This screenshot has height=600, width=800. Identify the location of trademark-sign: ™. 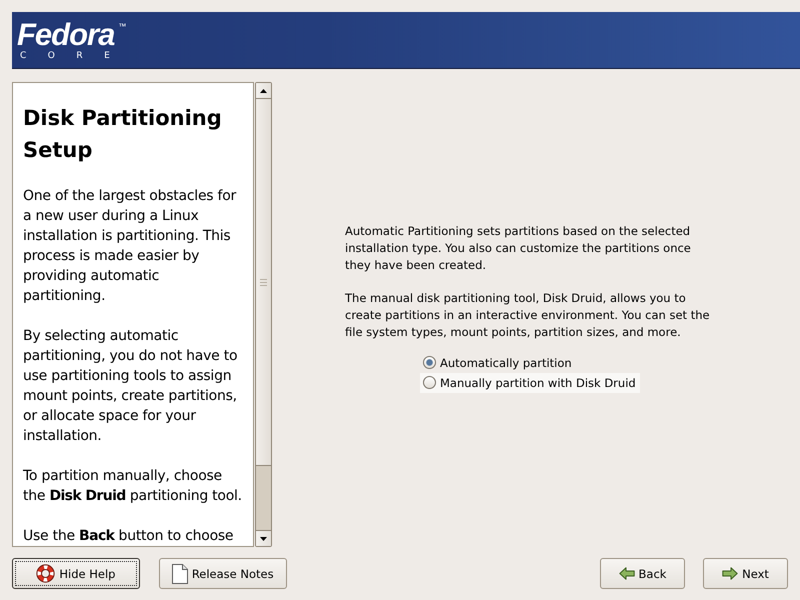
(122, 27).